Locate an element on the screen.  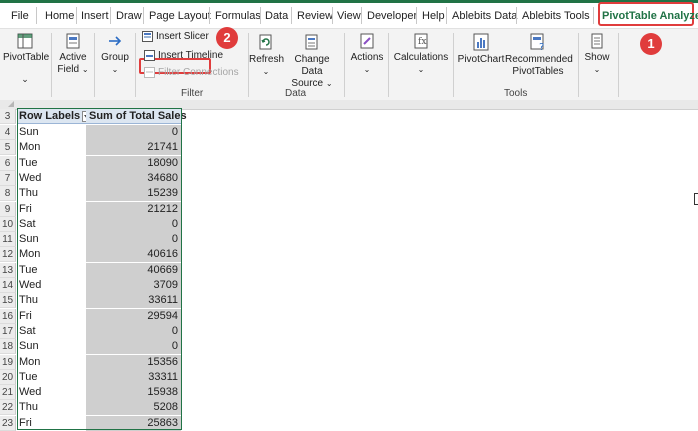
sales-cell: 15239 is located at coordinates (133, 194).